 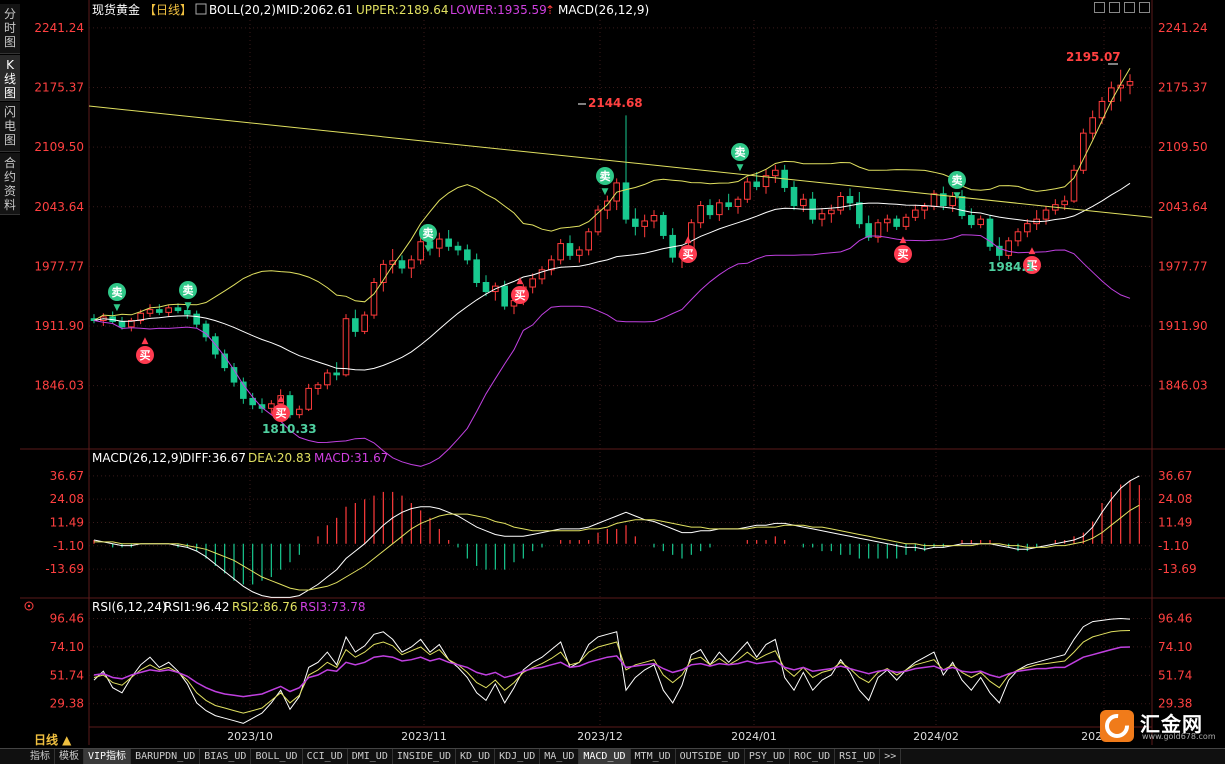 I want to click on price-tick-label-right: 2175.37, so click(x=1183, y=88).